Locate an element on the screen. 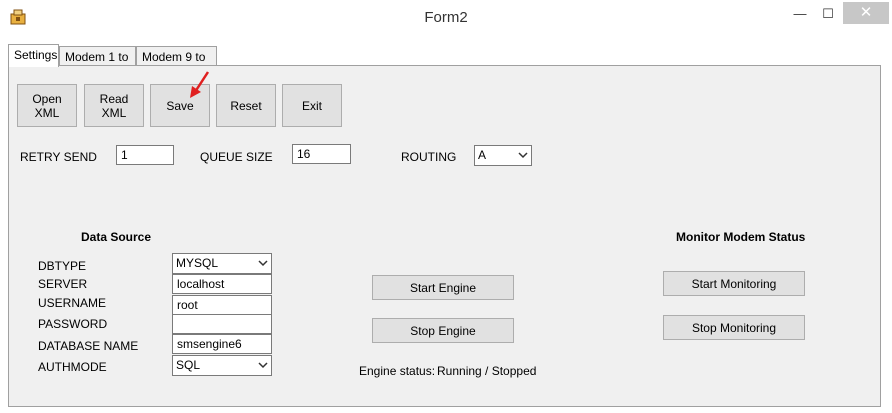 The height and width of the screenshot is (413, 892). stop-monitoring-button: Stop Monitoring is located at coordinates (734, 327).